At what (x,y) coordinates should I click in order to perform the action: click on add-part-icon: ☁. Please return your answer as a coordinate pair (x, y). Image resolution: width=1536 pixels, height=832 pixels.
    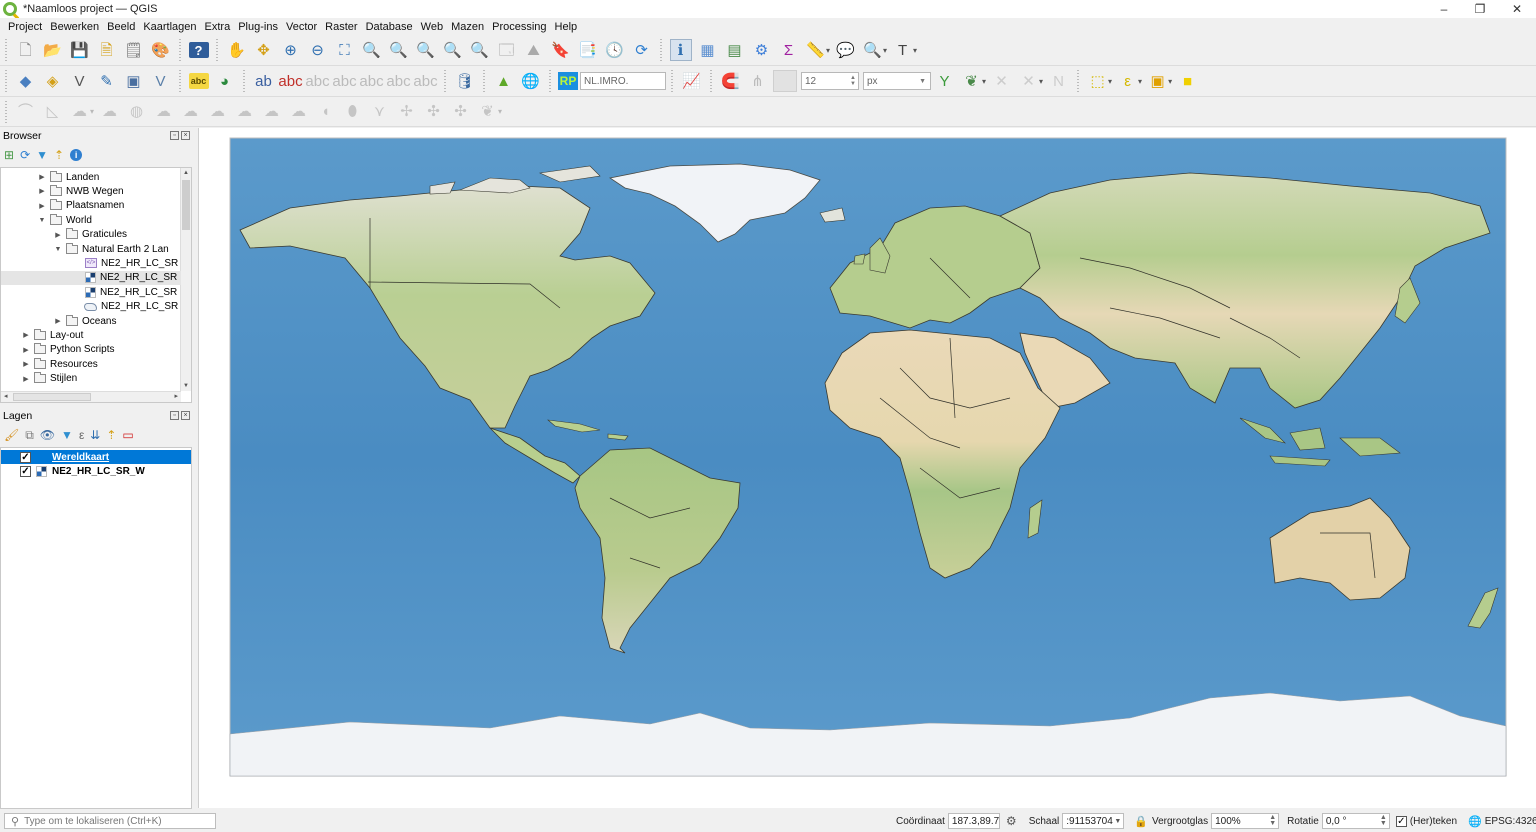
    Looking at the image, I should click on (164, 112).